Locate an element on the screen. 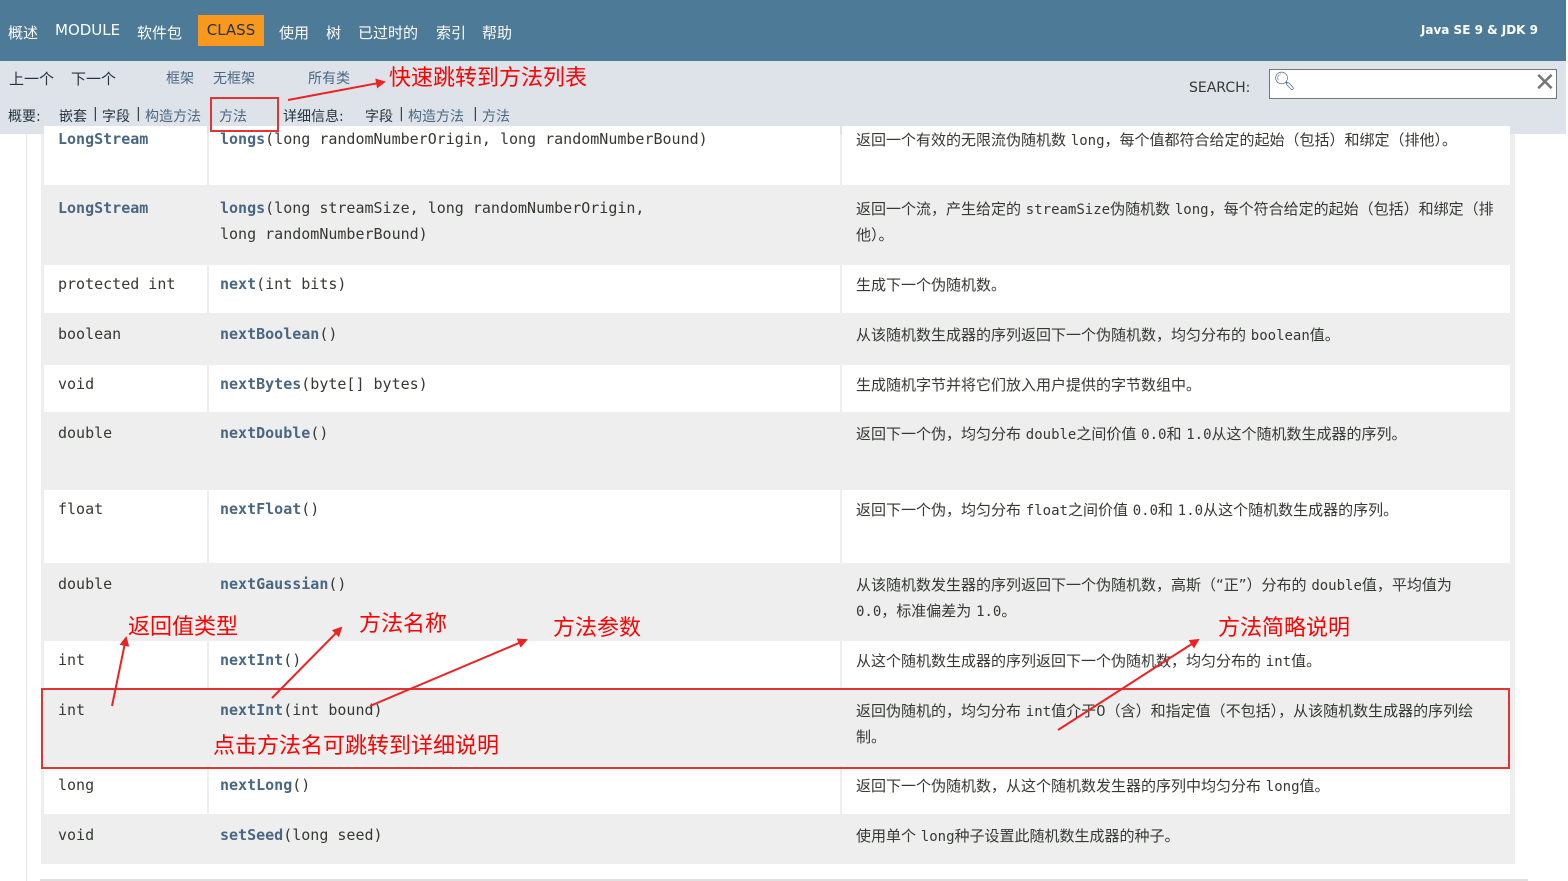  arrow-jump is located at coordinates (336, 89).